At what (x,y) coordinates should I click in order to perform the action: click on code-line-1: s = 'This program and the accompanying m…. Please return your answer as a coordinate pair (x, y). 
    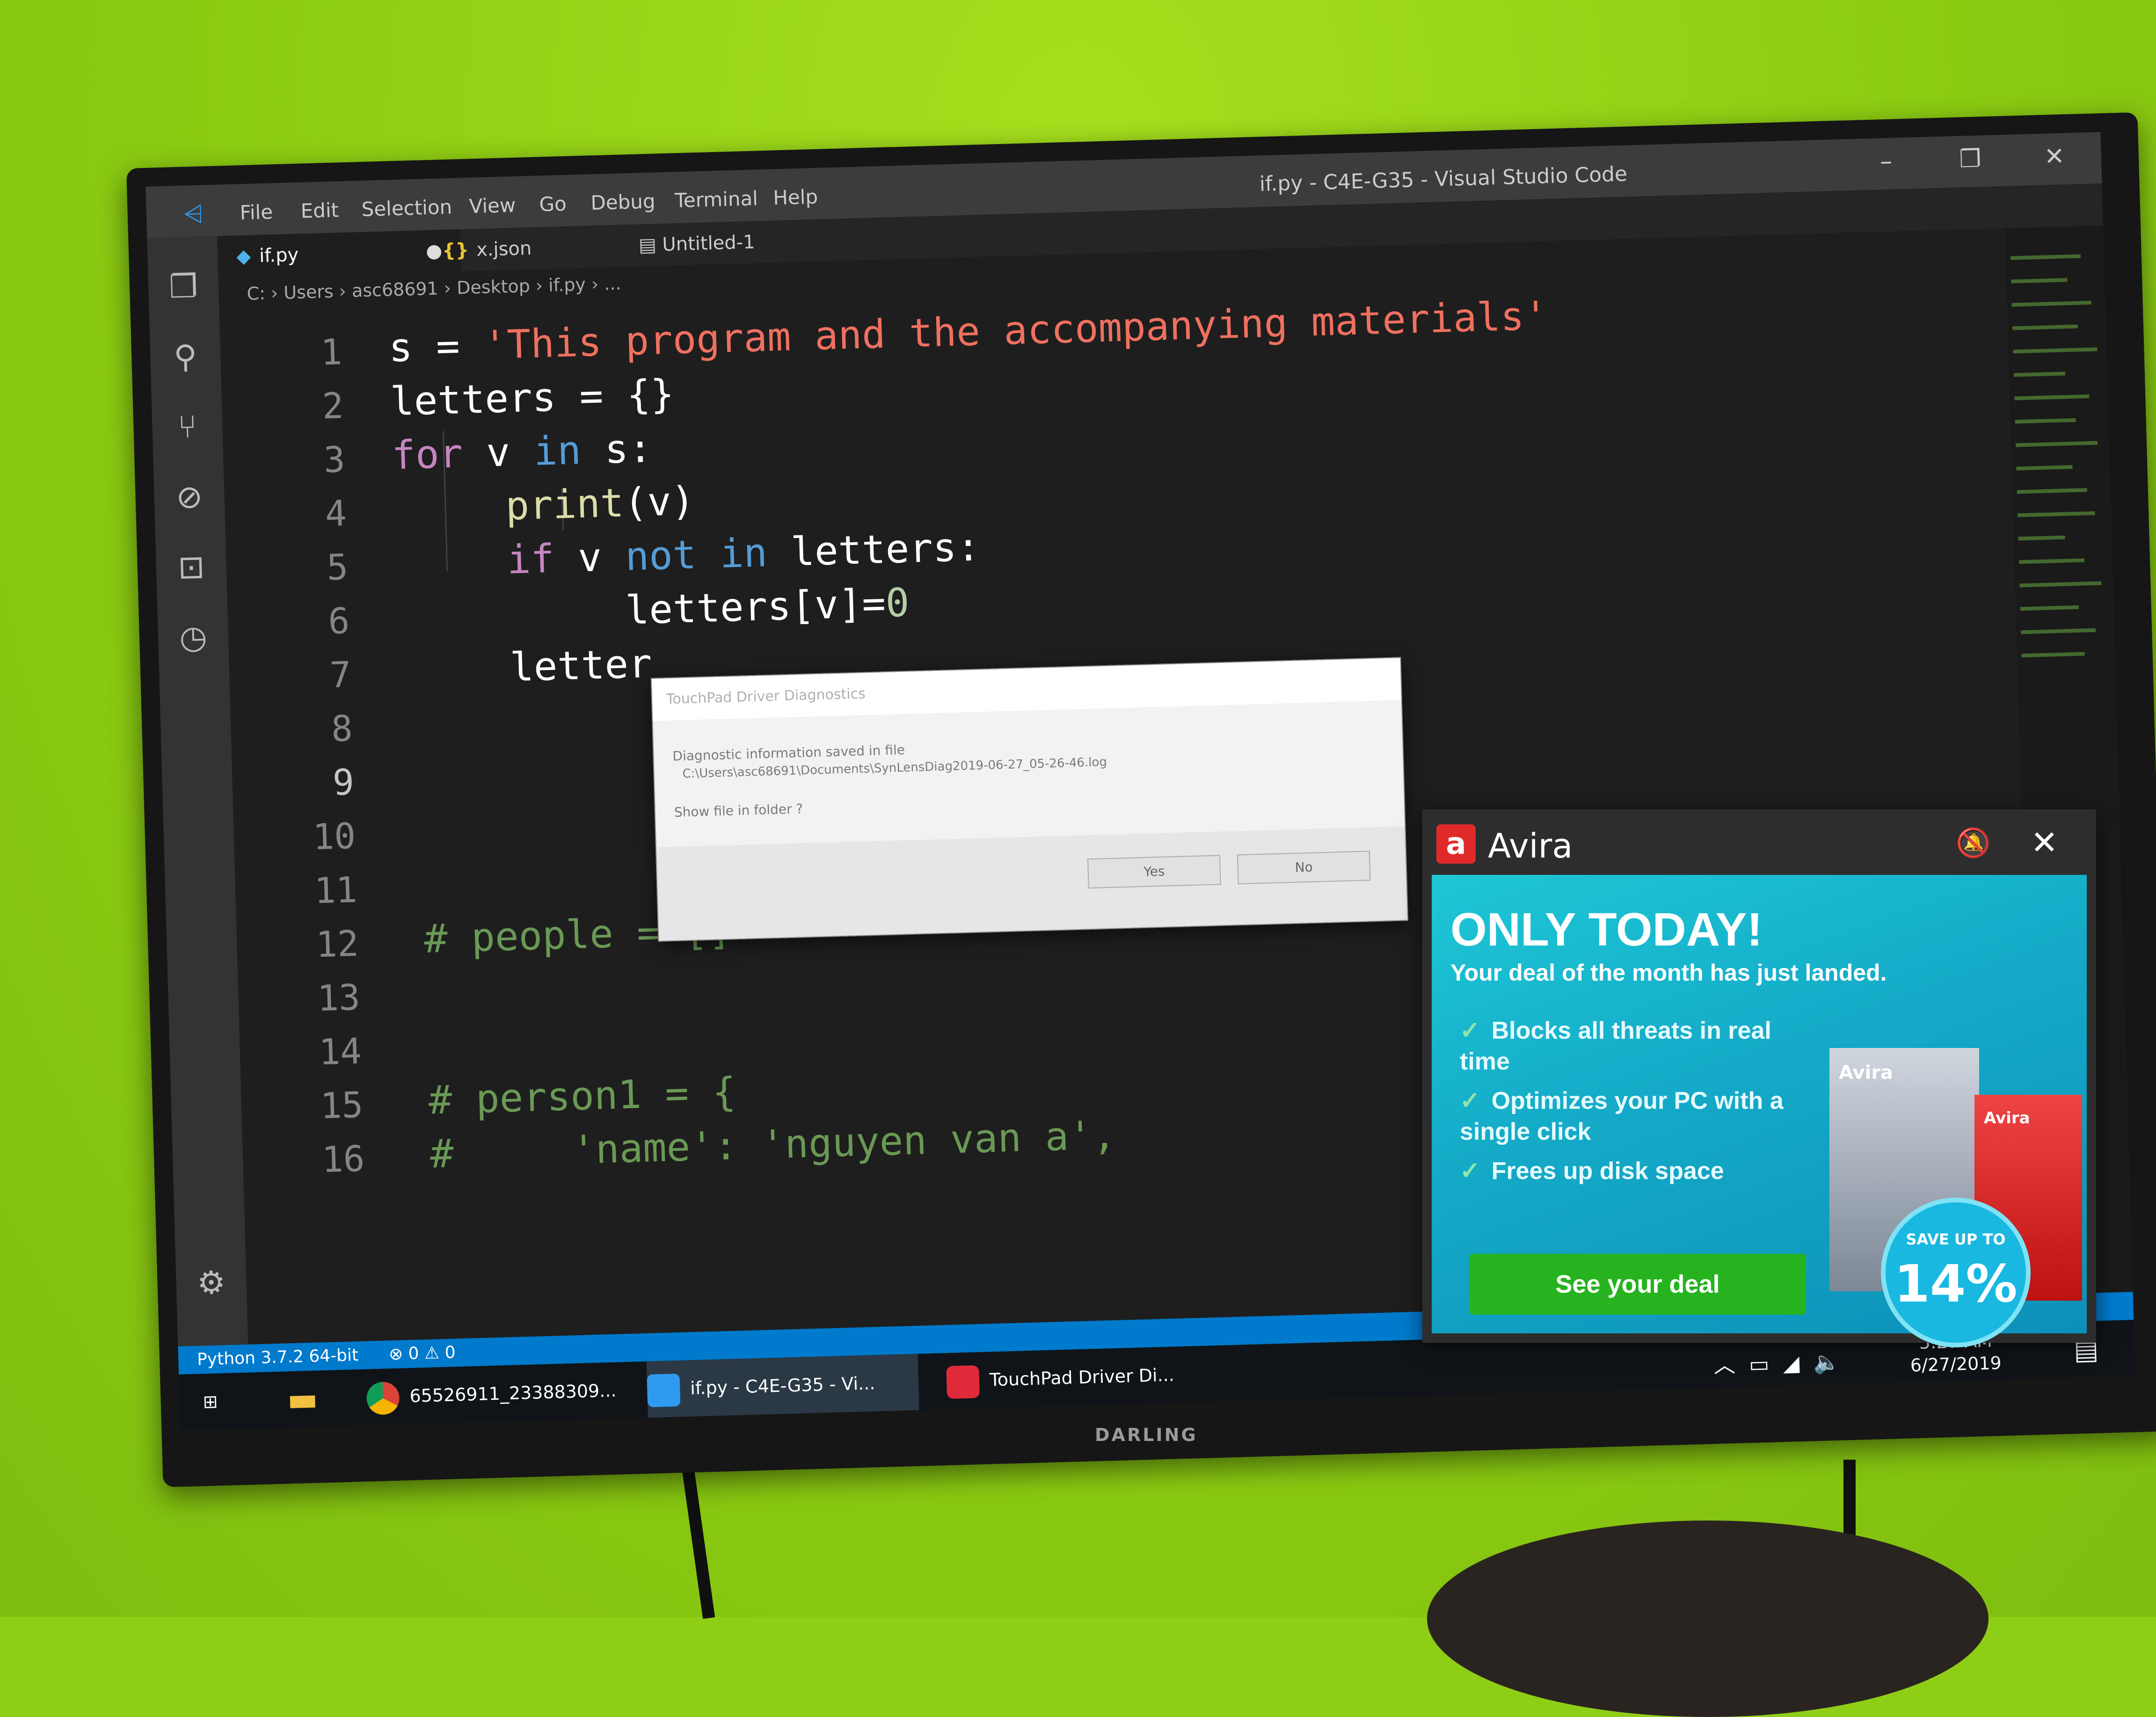
    Looking at the image, I should click on (968, 332).